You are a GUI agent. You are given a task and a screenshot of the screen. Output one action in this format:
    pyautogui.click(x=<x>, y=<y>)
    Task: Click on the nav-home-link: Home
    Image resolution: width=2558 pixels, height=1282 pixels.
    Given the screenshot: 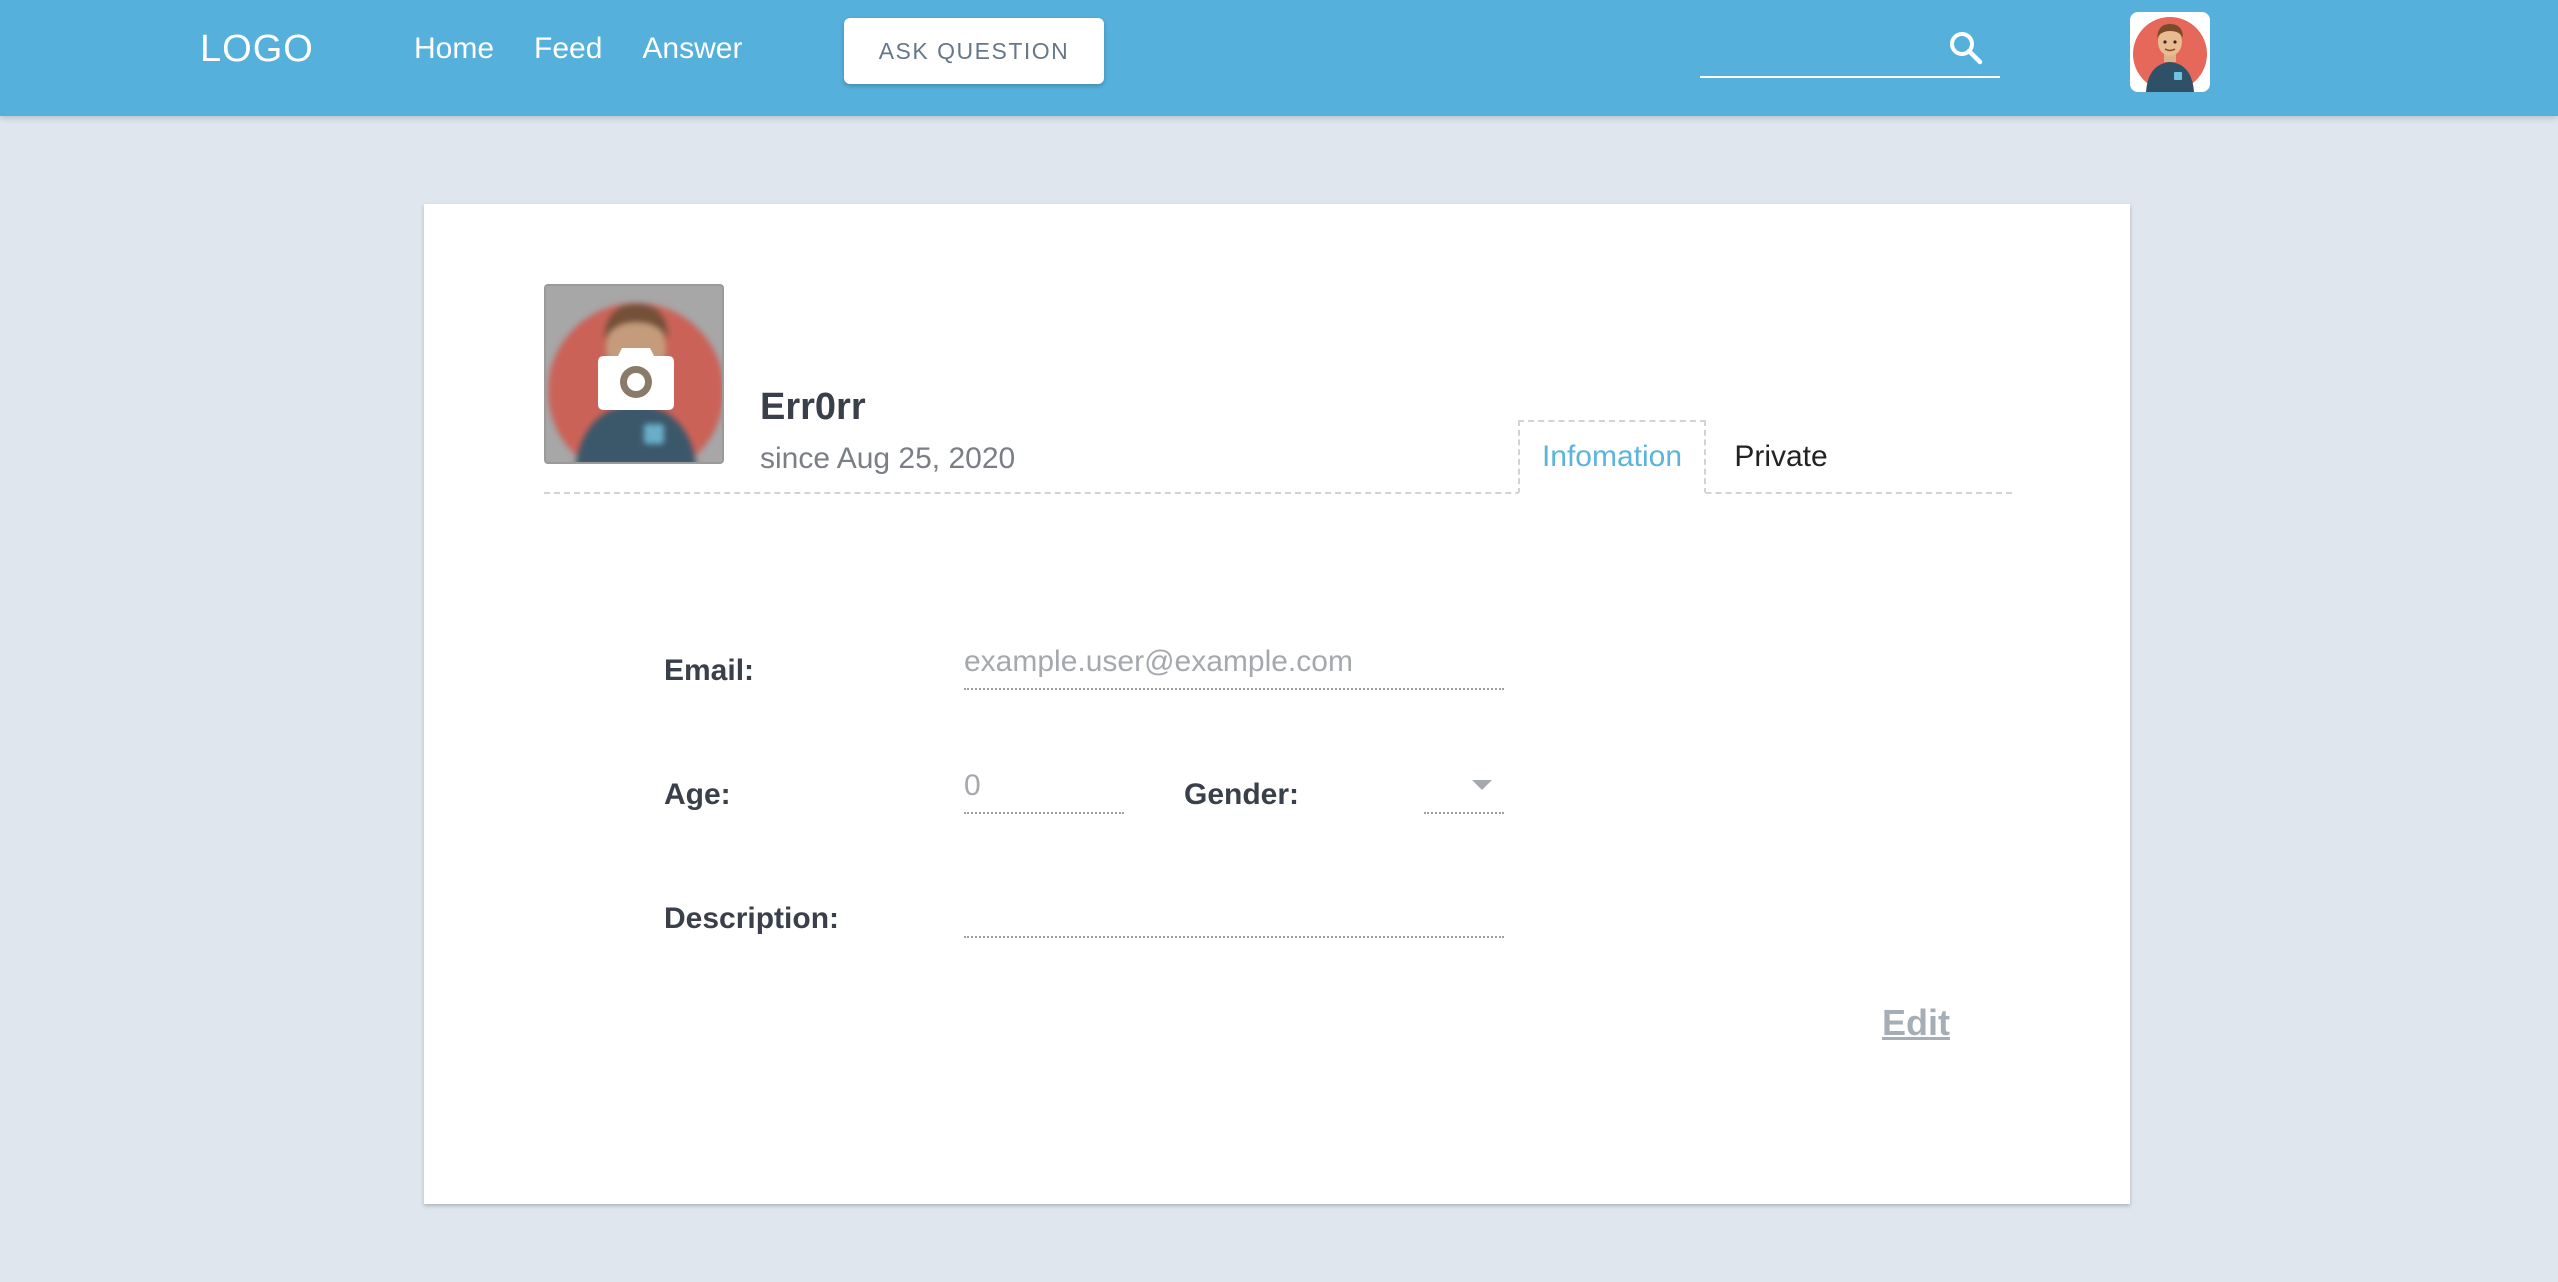 What is the action you would take?
    pyautogui.click(x=454, y=49)
    